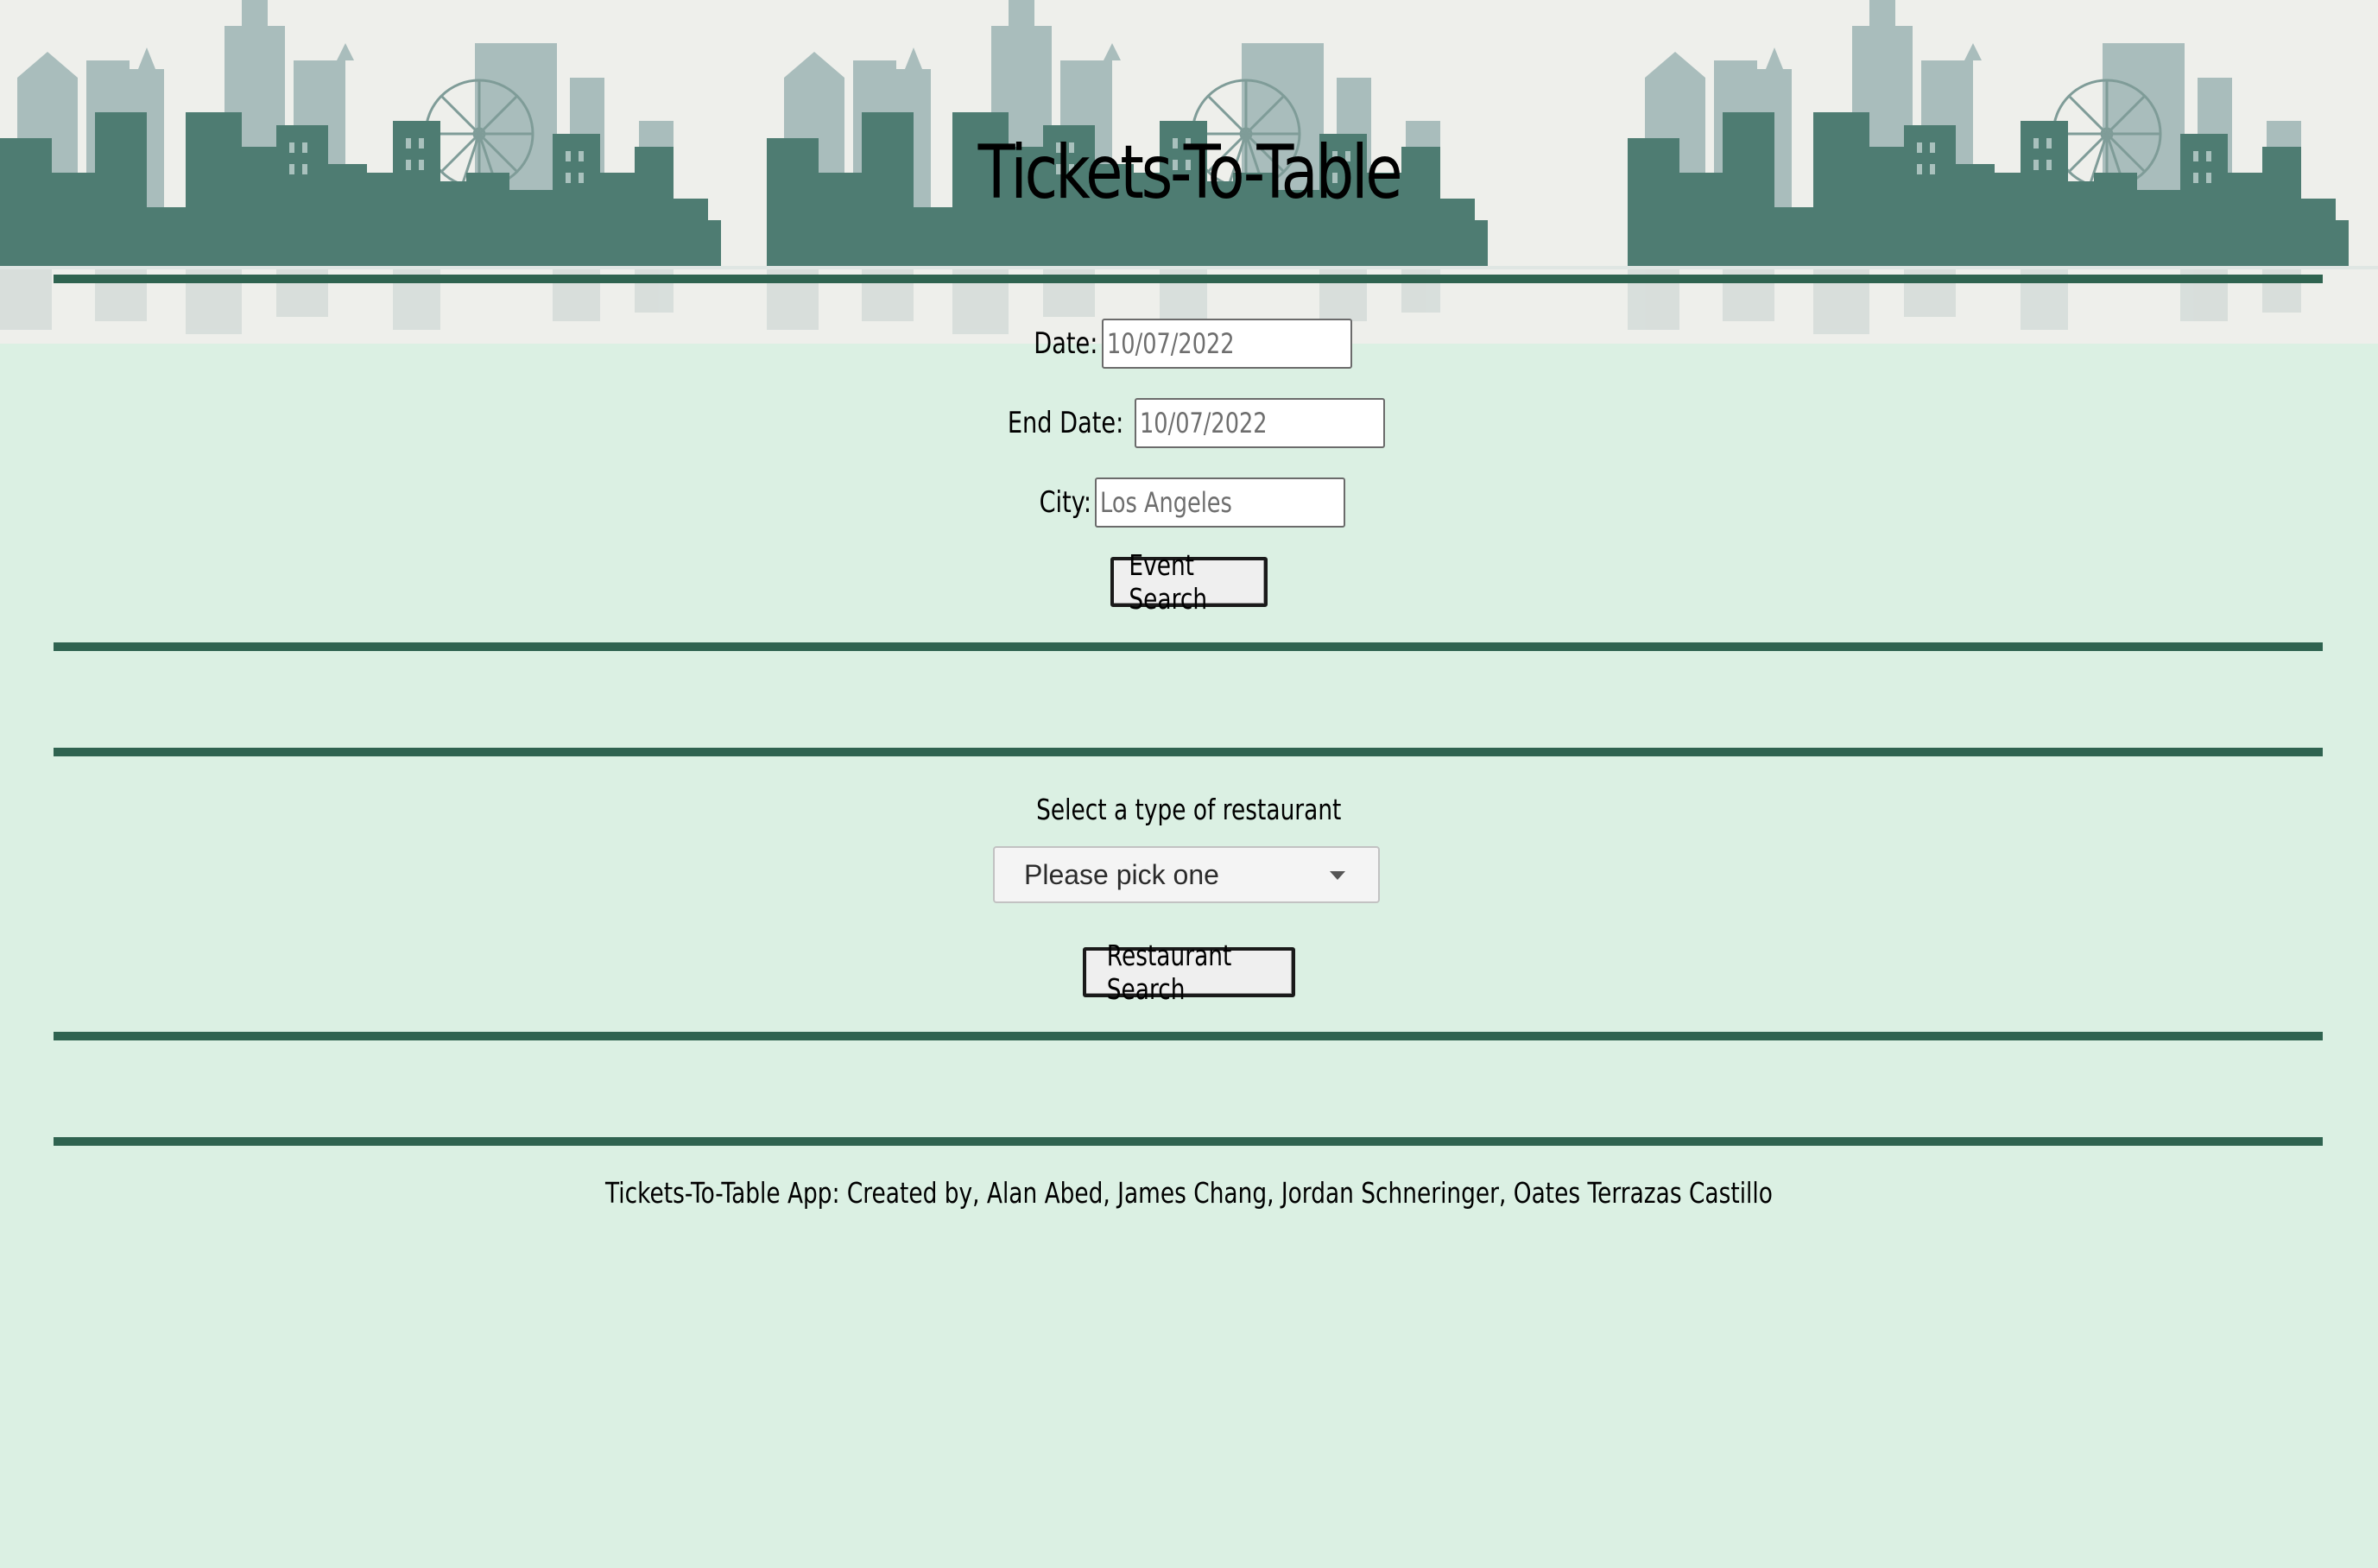 The width and height of the screenshot is (2378, 1568). Describe the element at coordinates (1065, 423) in the screenshot. I see `end-date-label: End Date:` at that location.